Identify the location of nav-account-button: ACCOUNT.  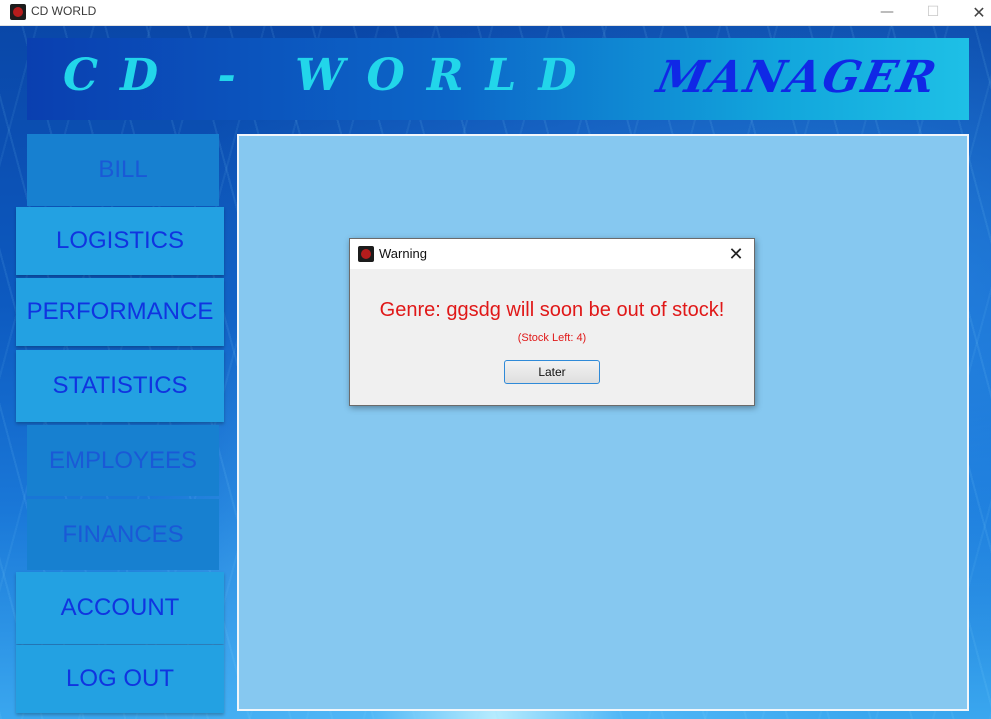
(120, 608).